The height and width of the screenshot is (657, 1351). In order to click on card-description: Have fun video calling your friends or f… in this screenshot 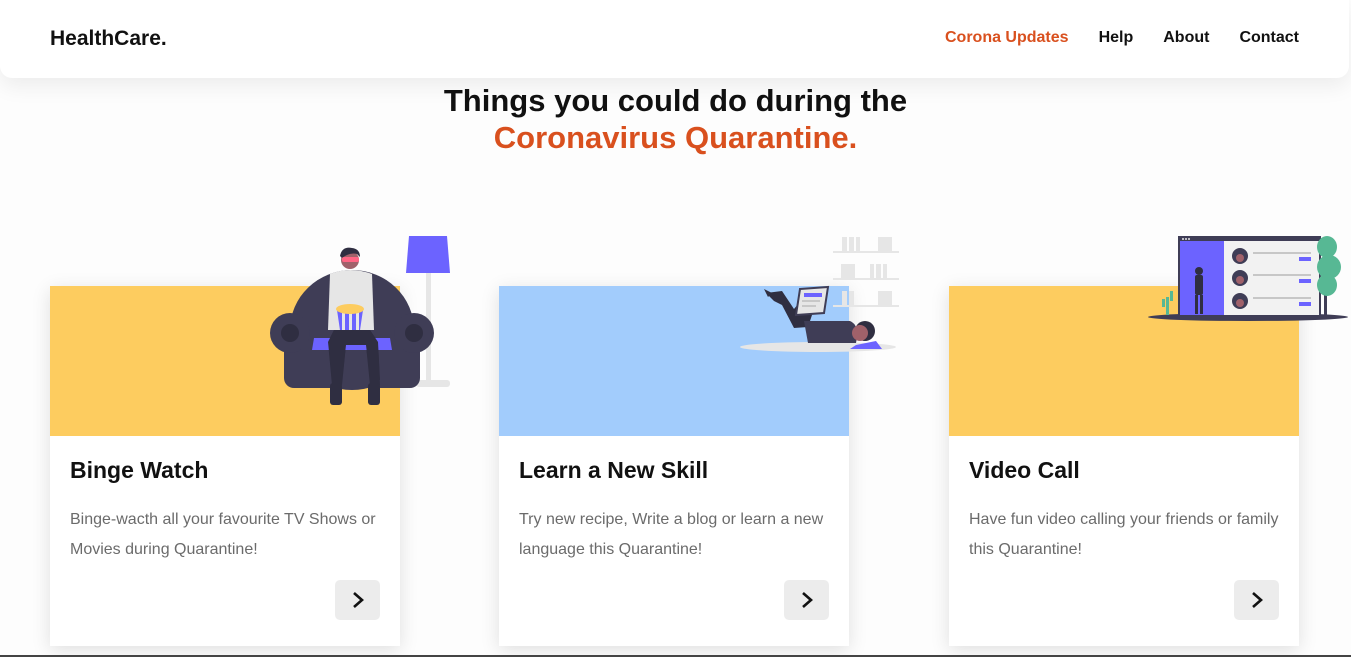, I will do `click(1124, 534)`.